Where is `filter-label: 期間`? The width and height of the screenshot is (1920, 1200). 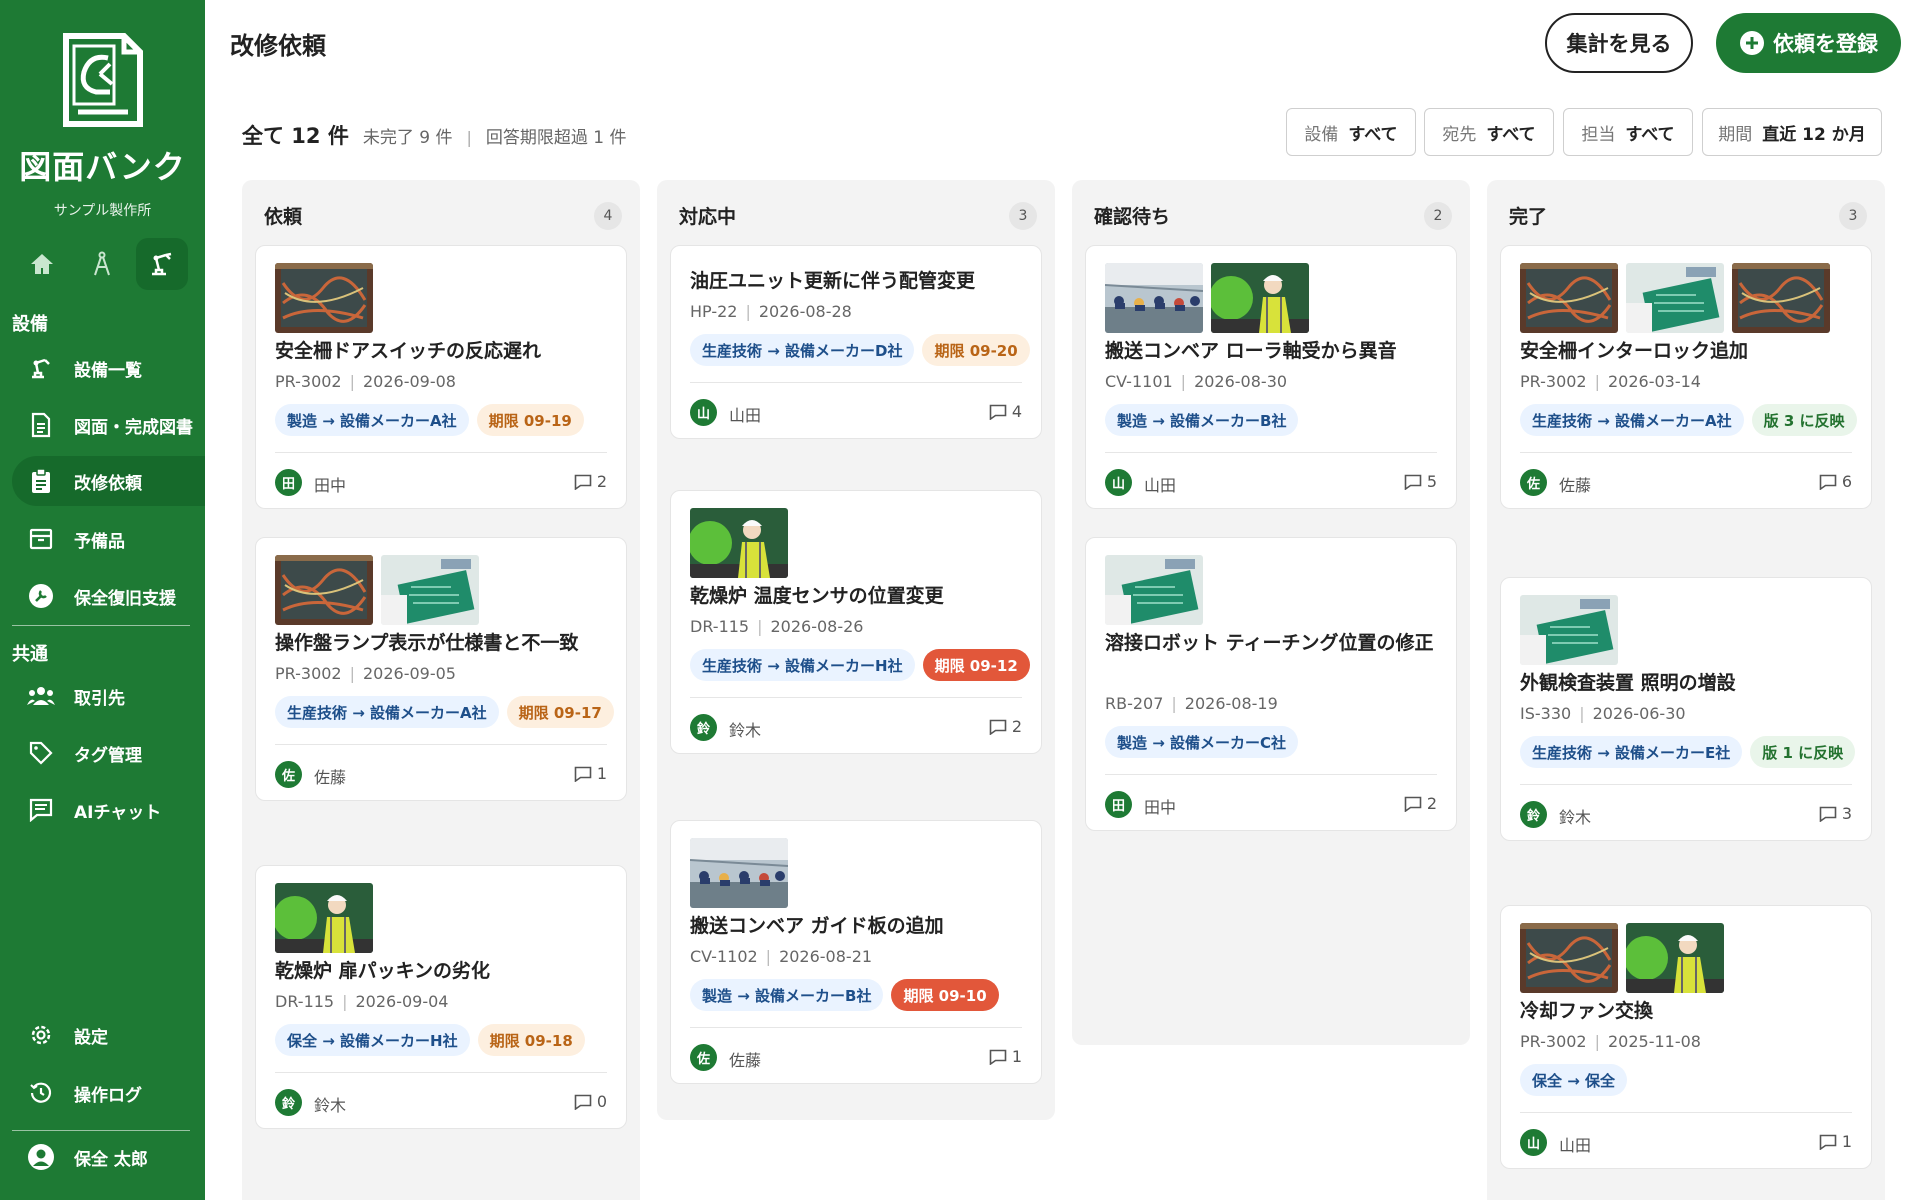 filter-label: 期間 is located at coordinates (1735, 134).